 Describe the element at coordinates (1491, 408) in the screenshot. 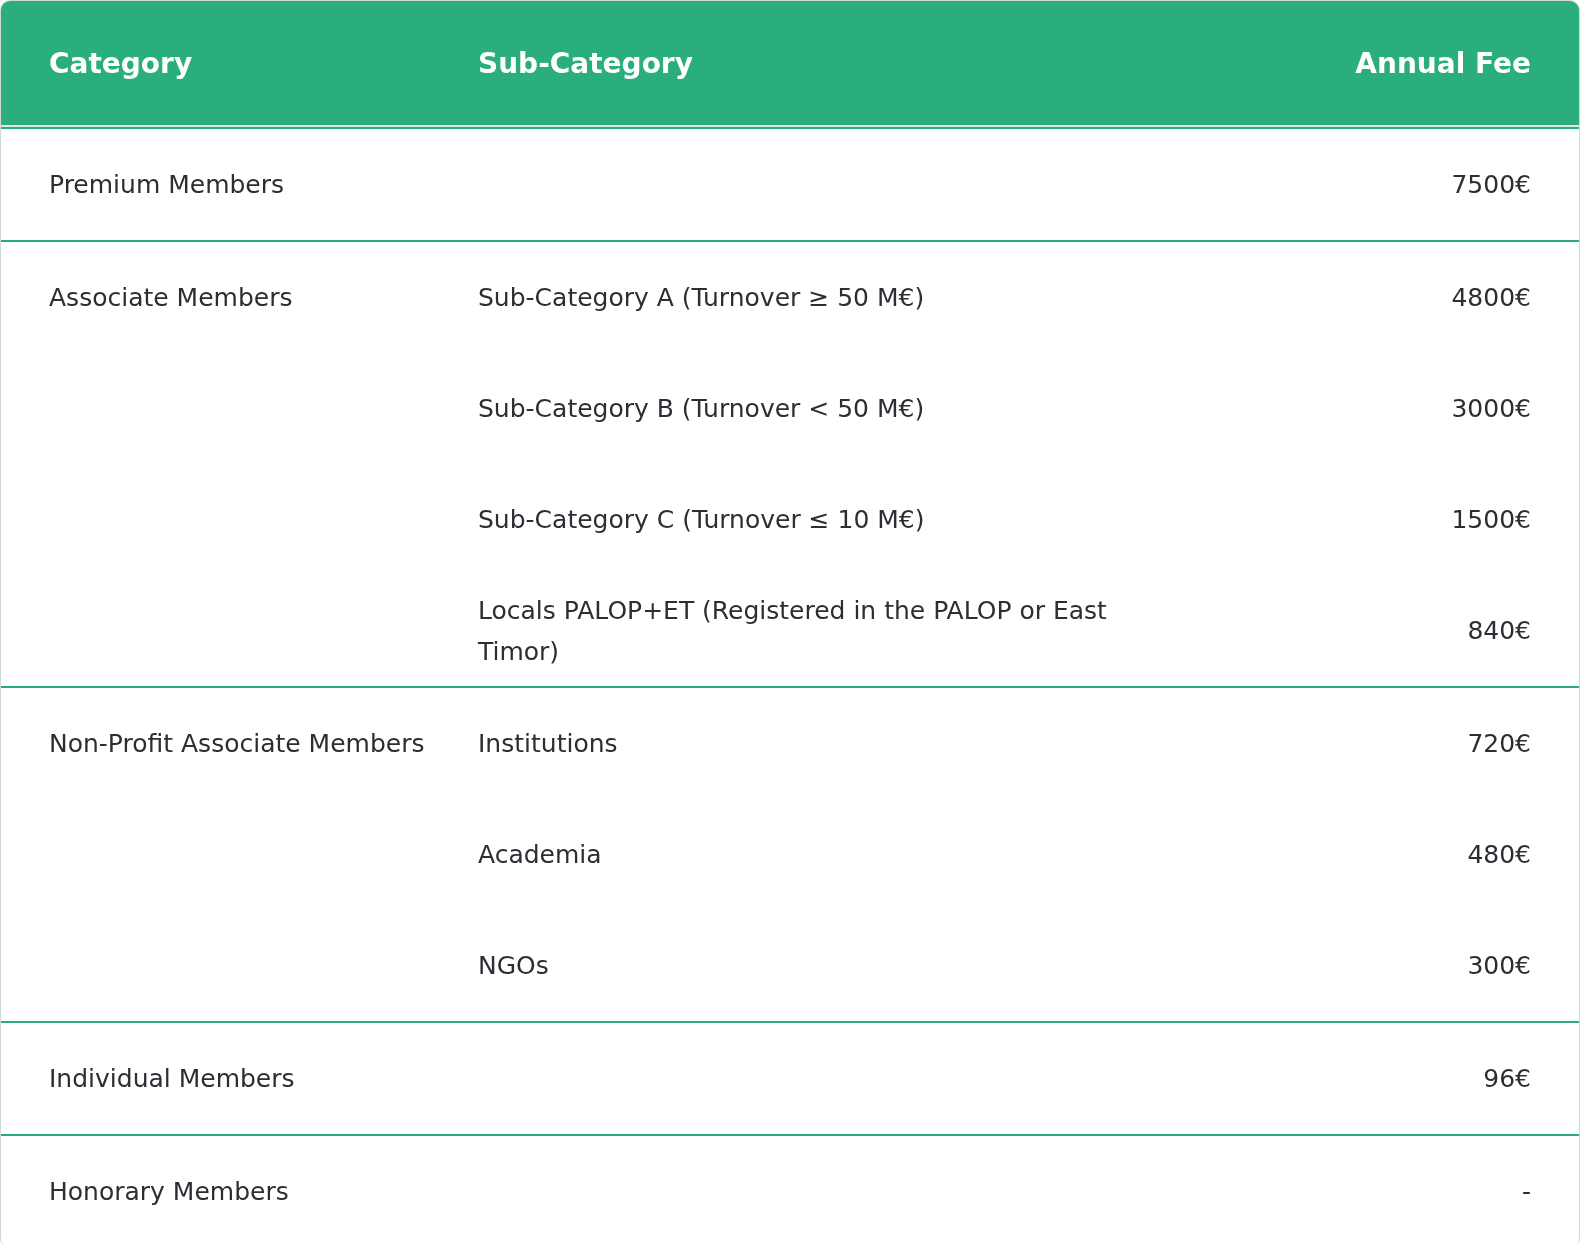

I see `table-cell: 3000€` at that location.